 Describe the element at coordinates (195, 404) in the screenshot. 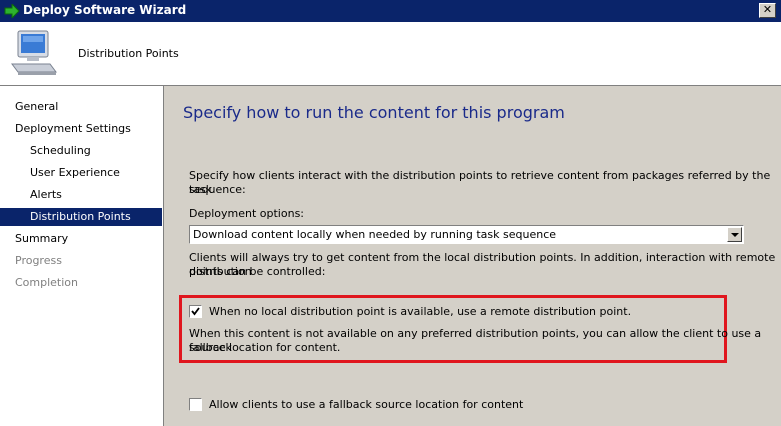

I see `fallback-checkbox` at that location.